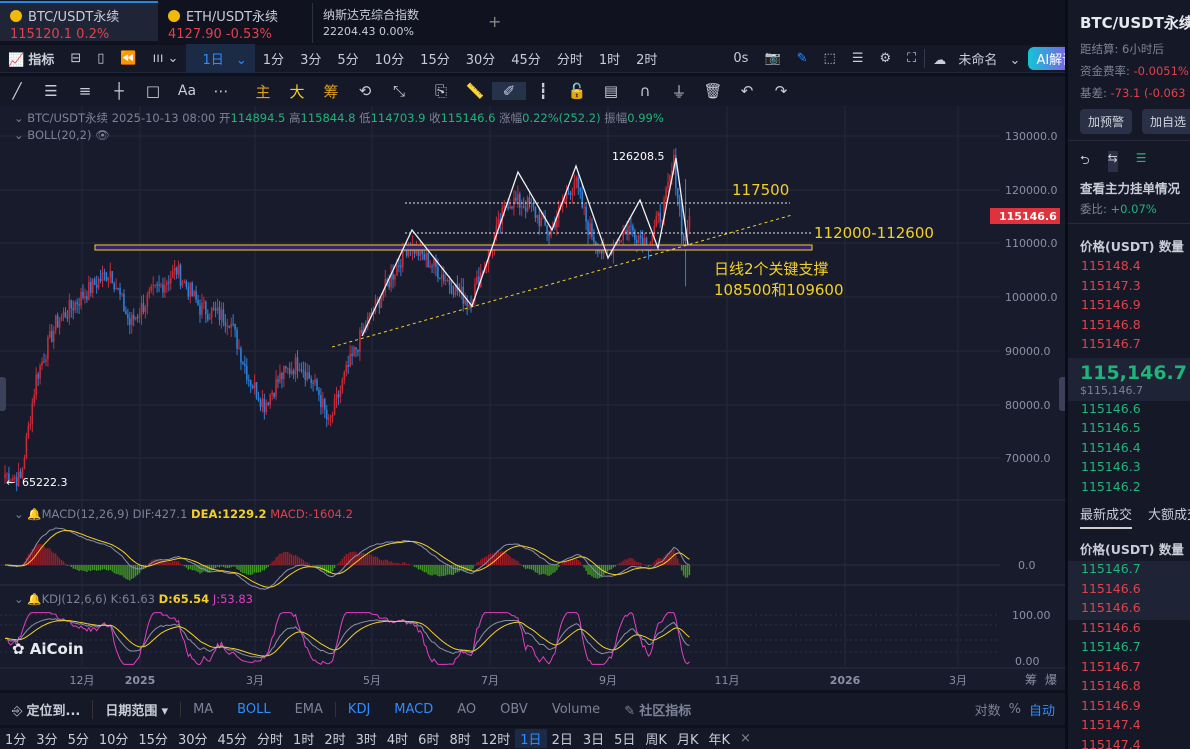 This screenshot has width=1190, height=749. What do you see at coordinates (1129, 346) in the screenshot?
I see `orderbook-row: 115146.7` at bounding box center [1129, 346].